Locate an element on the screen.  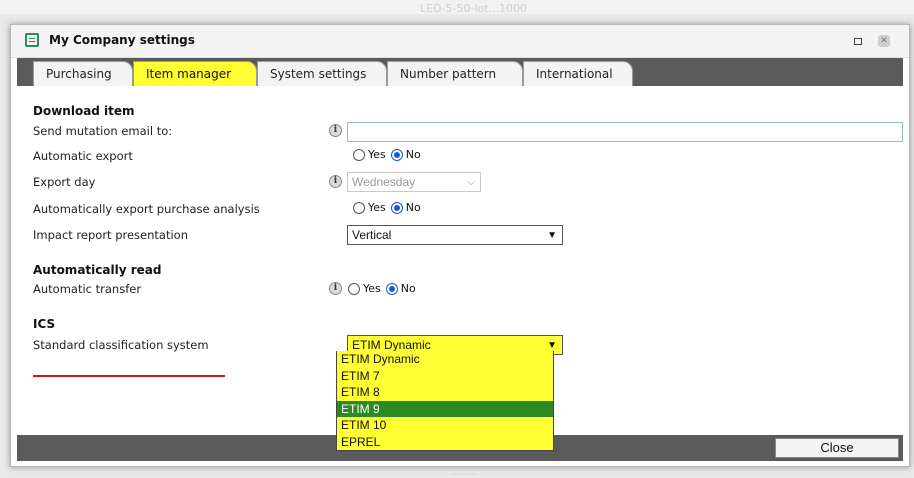
maximize-icon is located at coordinates (858, 41).